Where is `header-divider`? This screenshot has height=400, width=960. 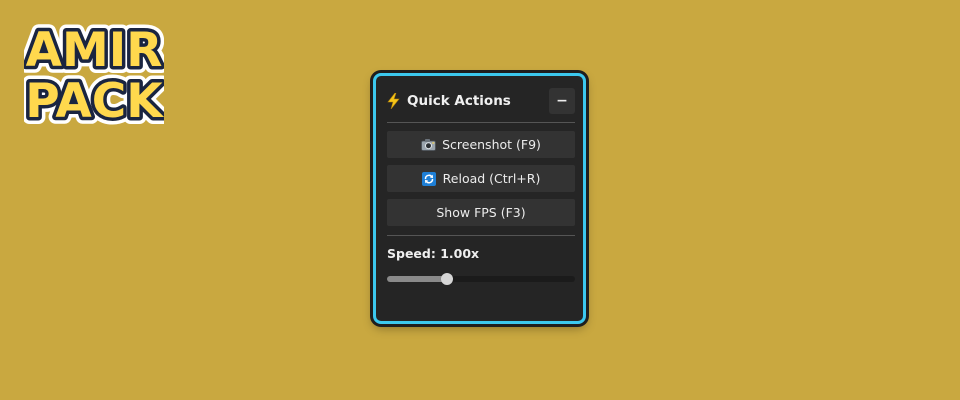 header-divider is located at coordinates (481, 122).